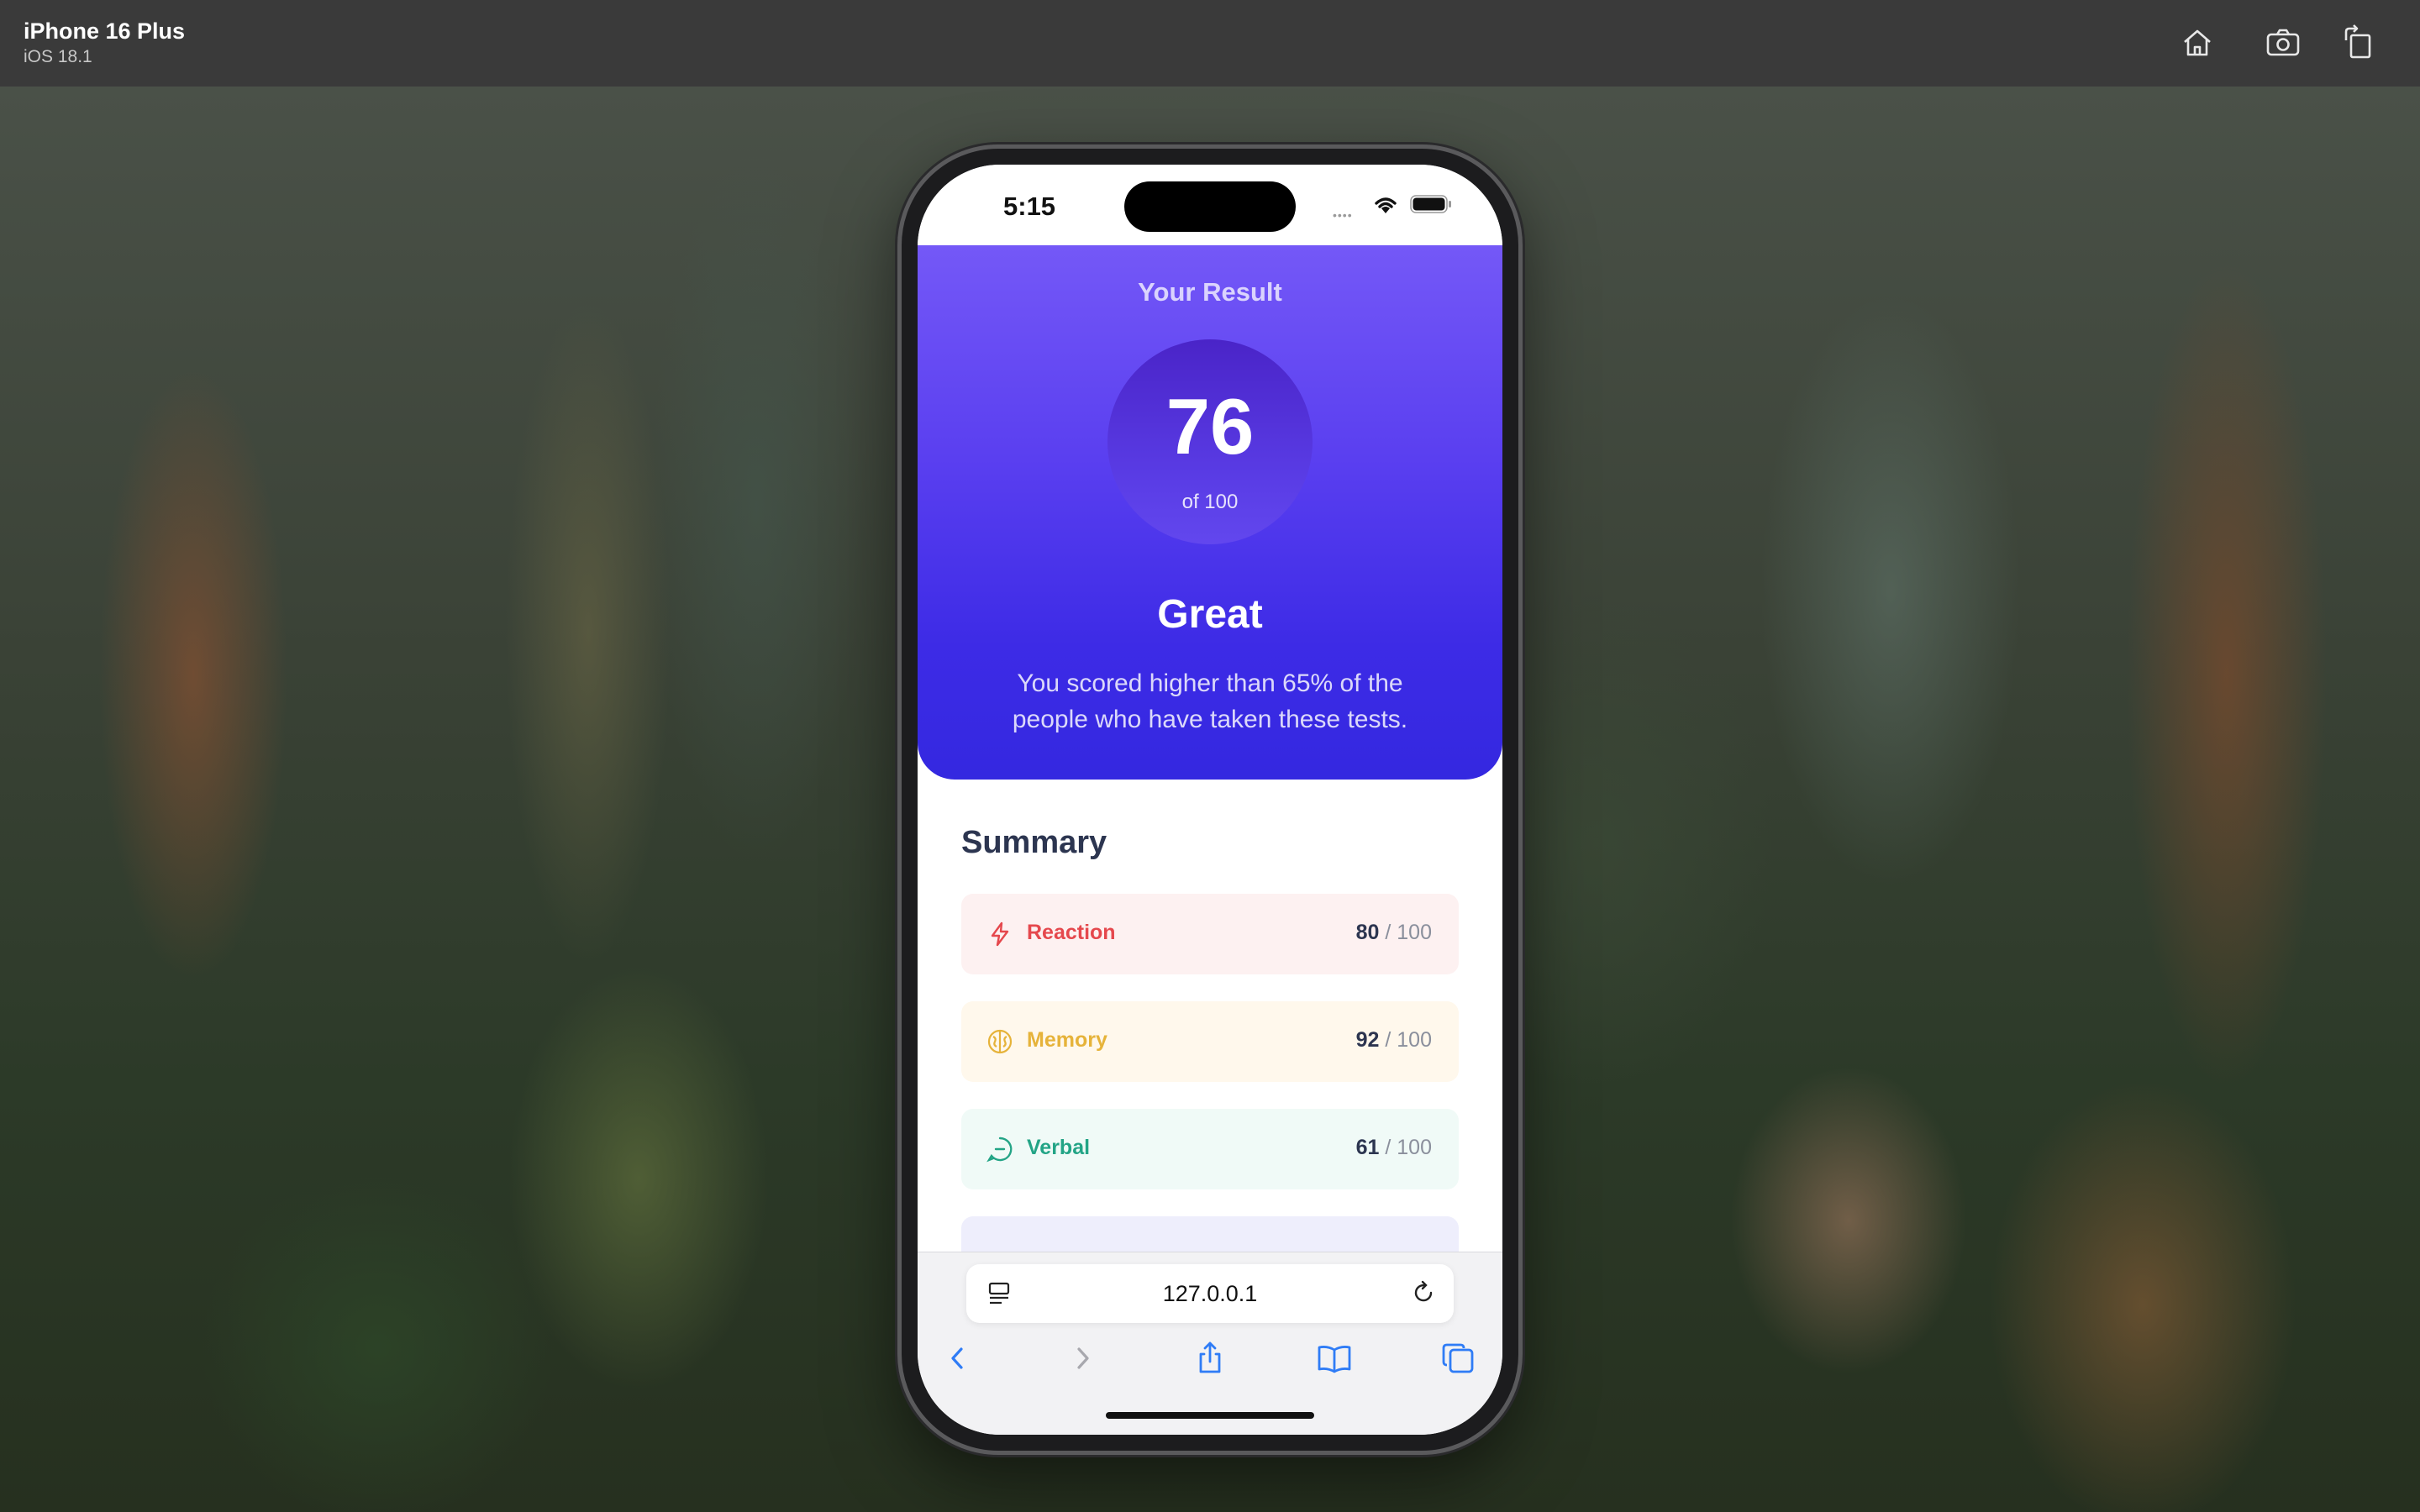  I want to click on result-heading: Your Result, so click(1210, 292).